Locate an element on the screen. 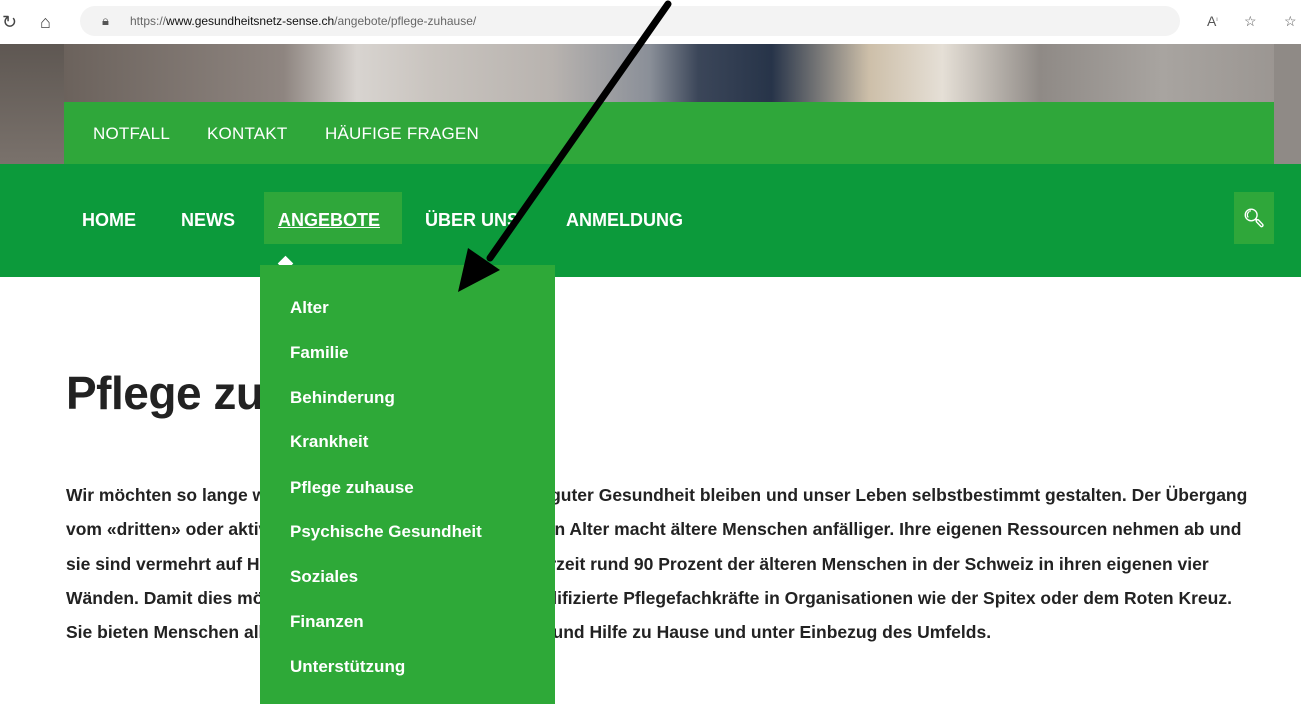  annotation-arrow is located at coordinates (565, 146).